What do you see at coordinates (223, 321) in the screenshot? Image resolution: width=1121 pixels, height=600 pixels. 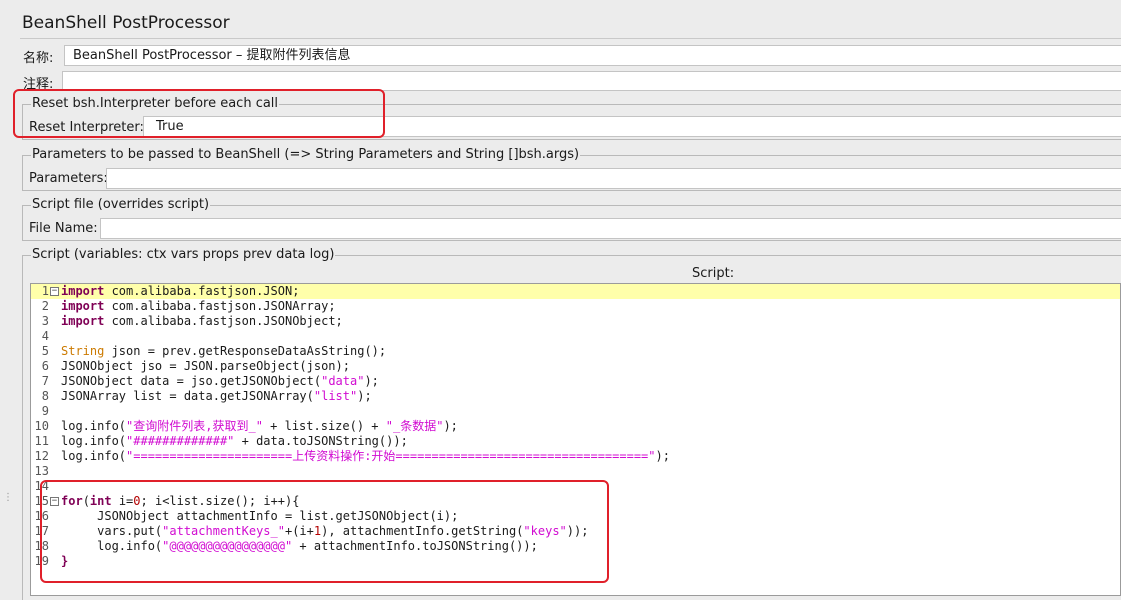 I see `code-token: com.alibaba.fastjson.JSONObject;` at bounding box center [223, 321].